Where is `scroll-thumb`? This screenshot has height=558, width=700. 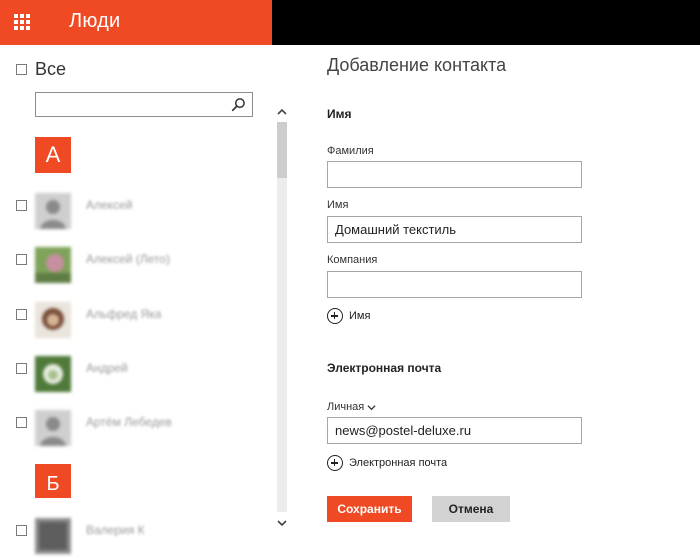 scroll-thumb is located at coordinates (282, 150).